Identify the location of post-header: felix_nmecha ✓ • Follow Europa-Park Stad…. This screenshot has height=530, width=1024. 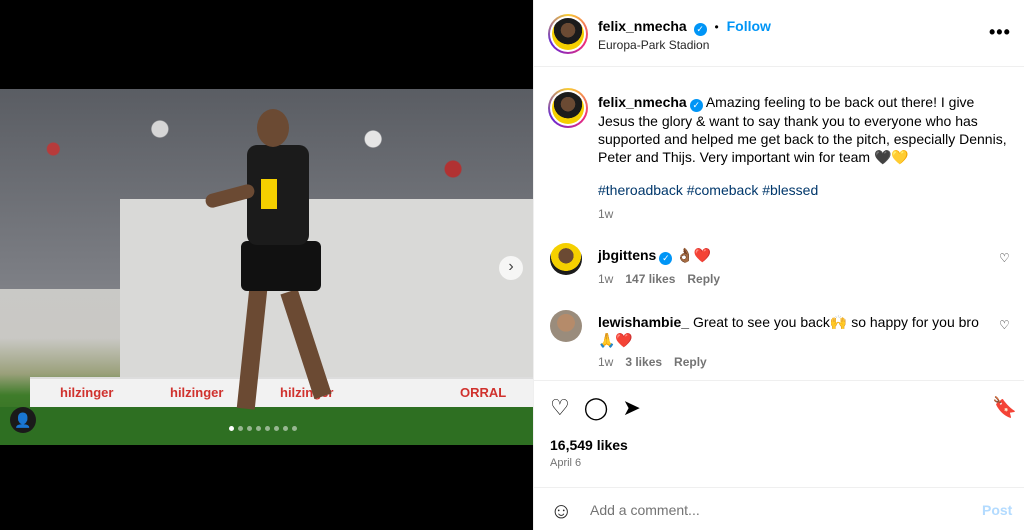
(779, 33).